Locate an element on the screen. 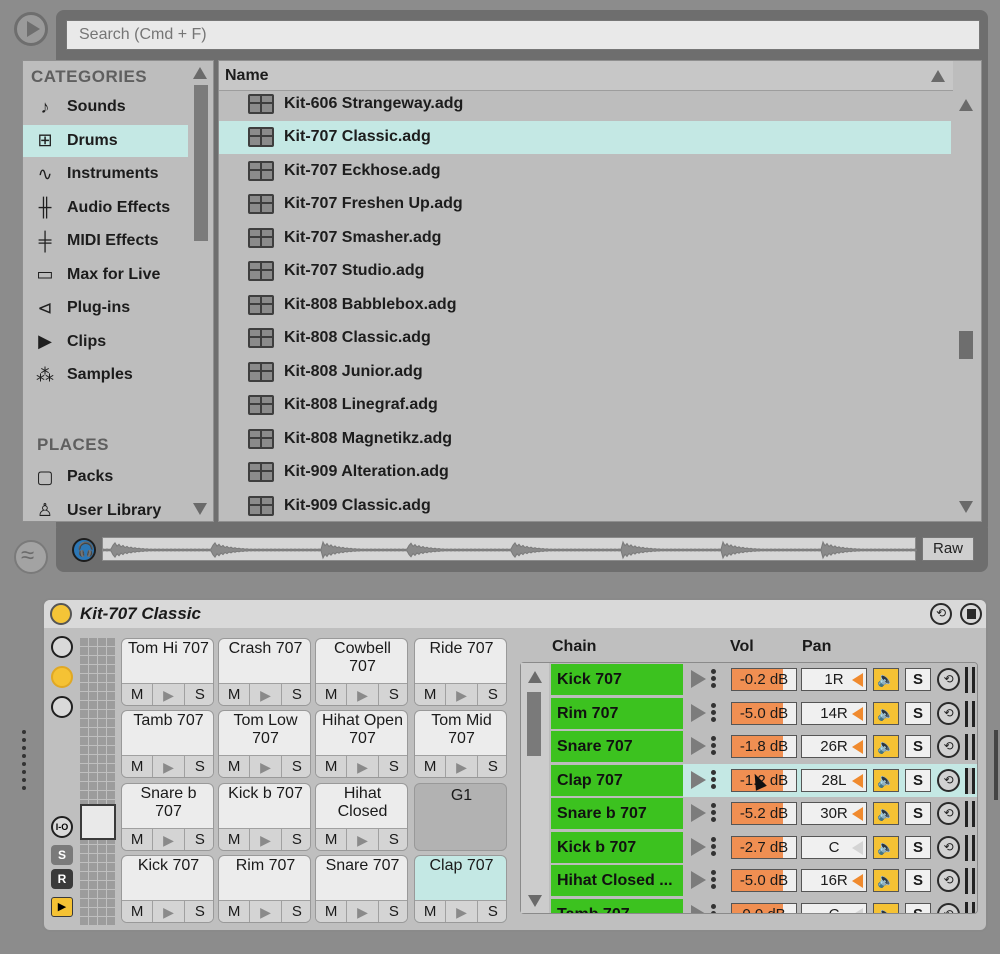  file-row: Kit-909 Alteration.adg is located at coordinates (586, 472).